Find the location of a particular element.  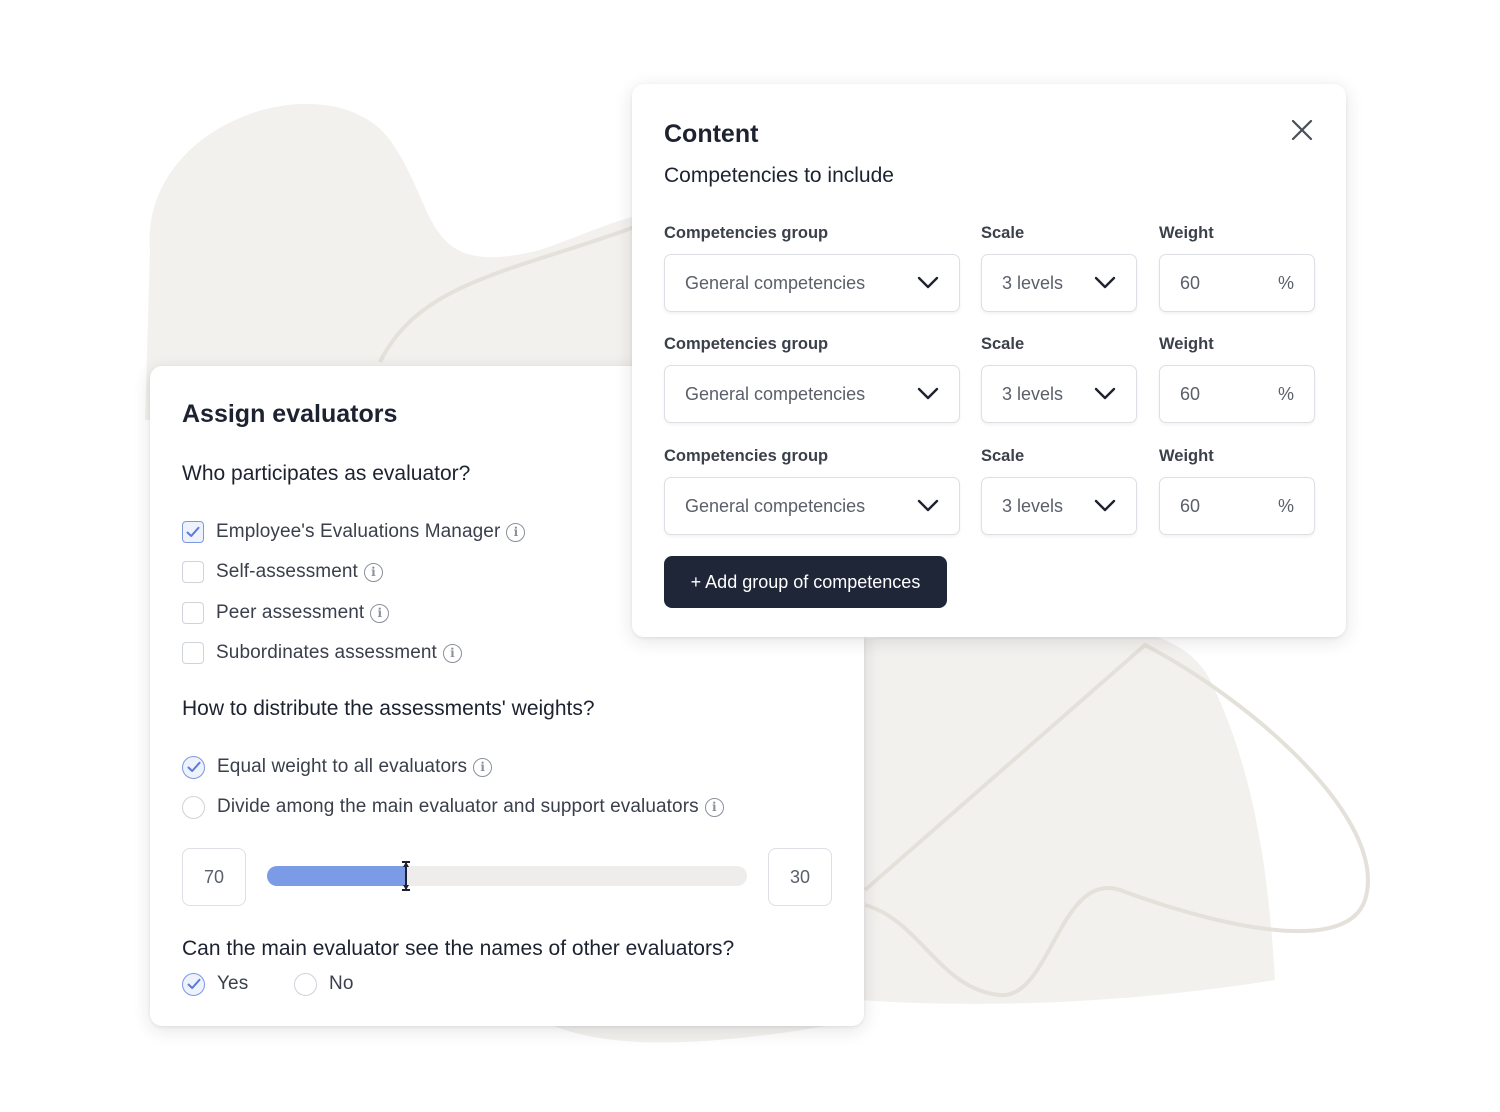

peer-assessment-checkbox is located at coordinates (193, 613).